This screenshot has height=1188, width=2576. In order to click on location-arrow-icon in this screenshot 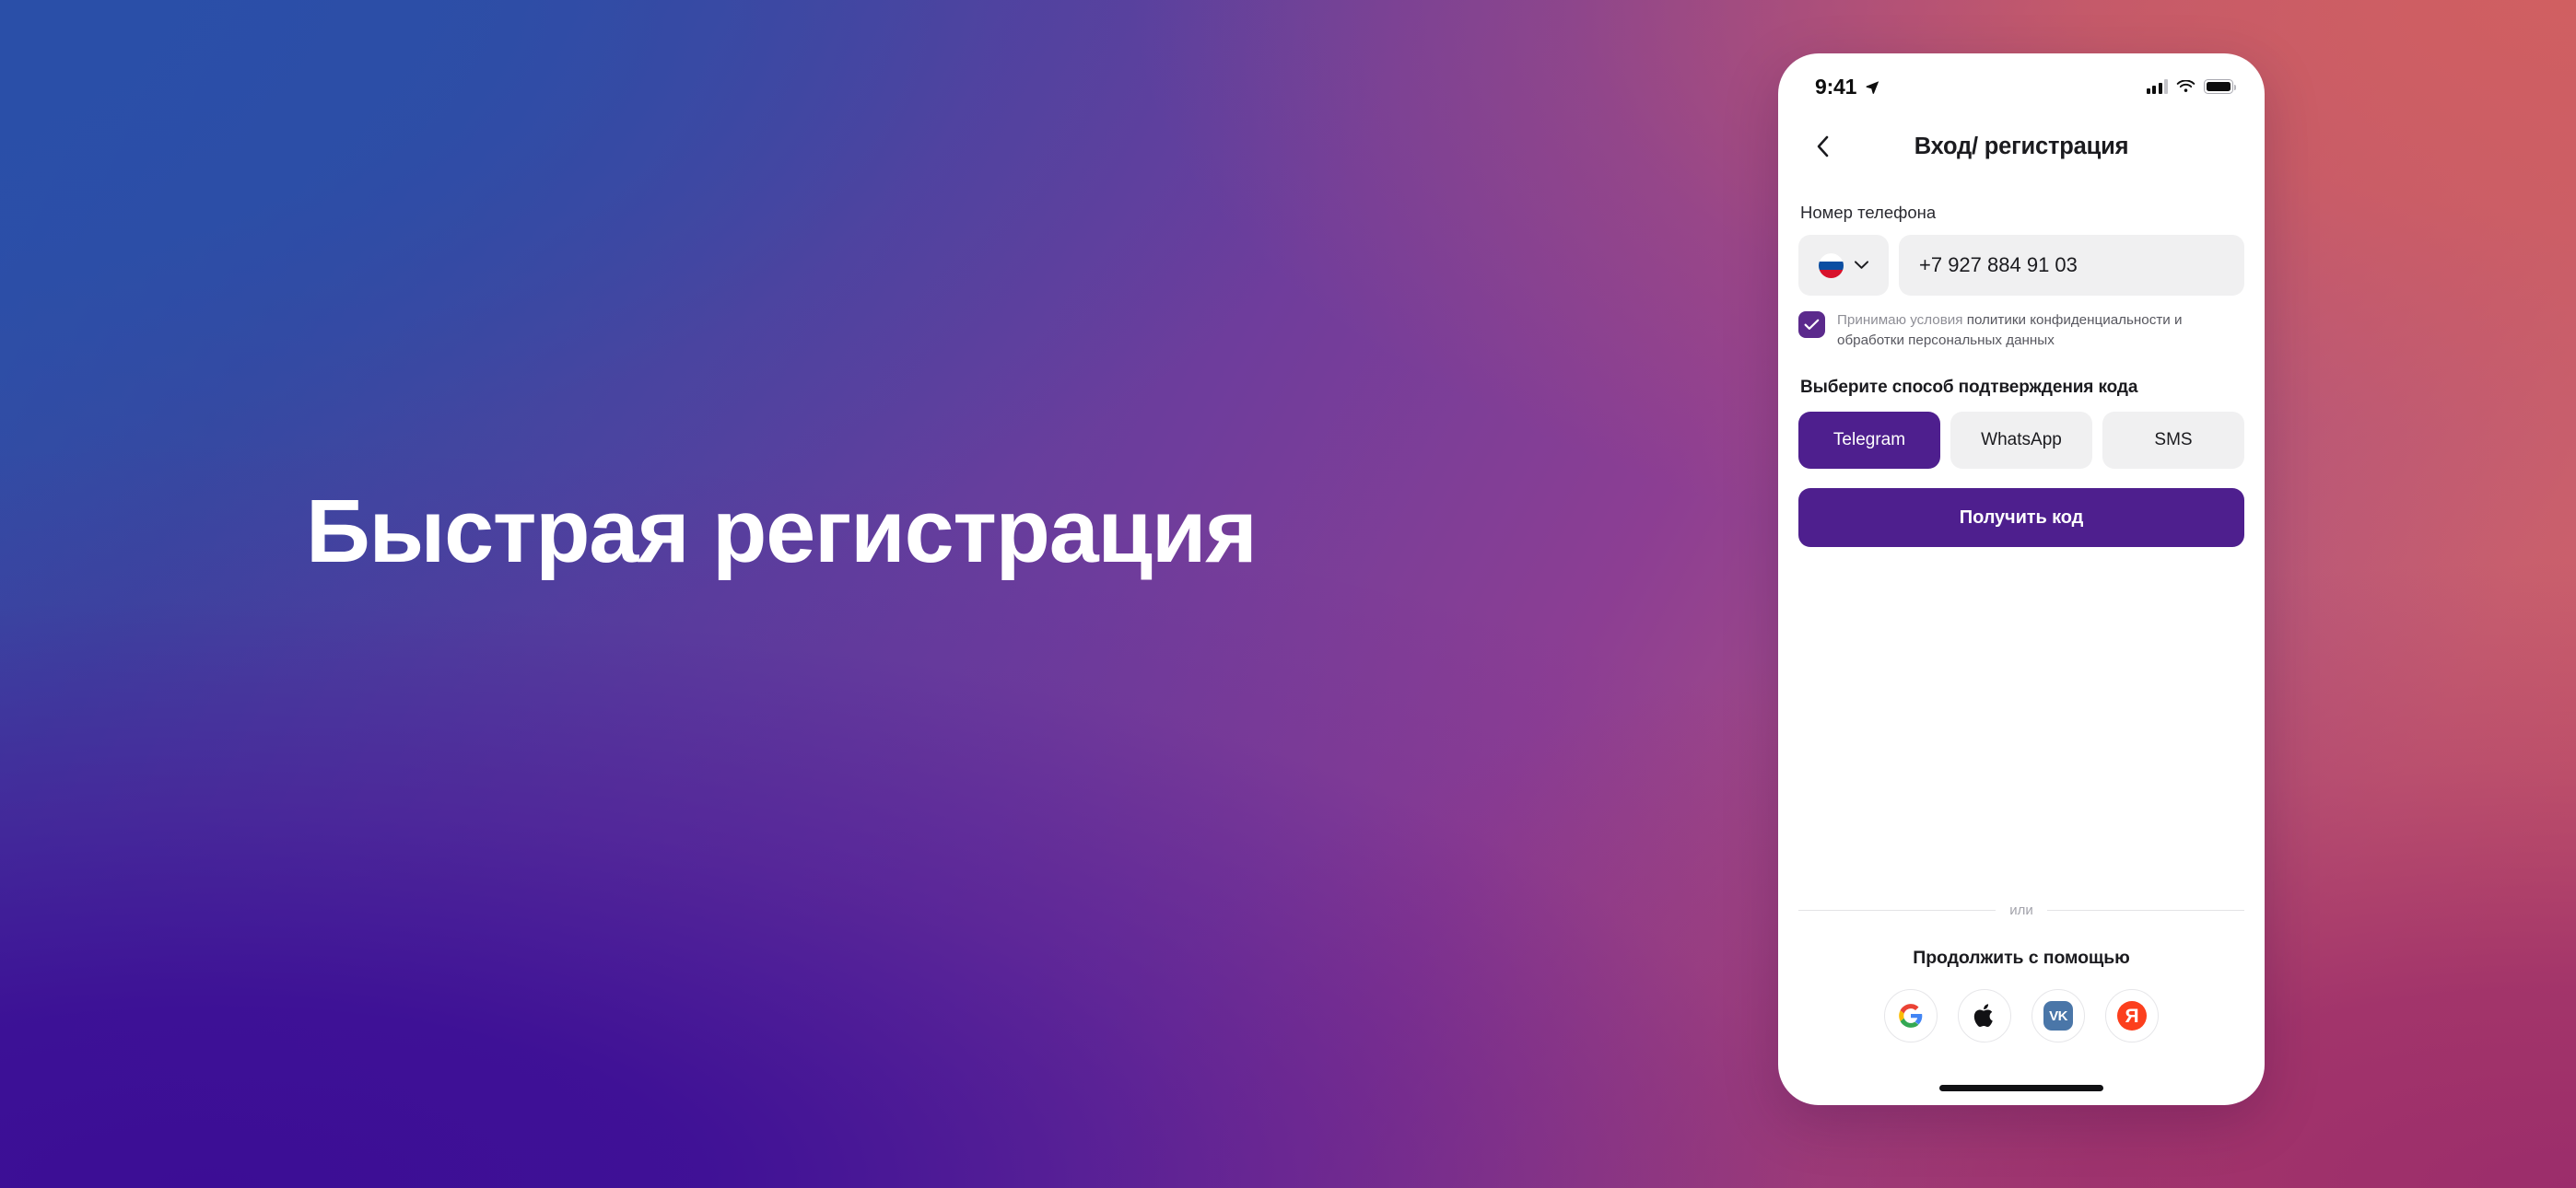, I will do `click(1872, 87)`.